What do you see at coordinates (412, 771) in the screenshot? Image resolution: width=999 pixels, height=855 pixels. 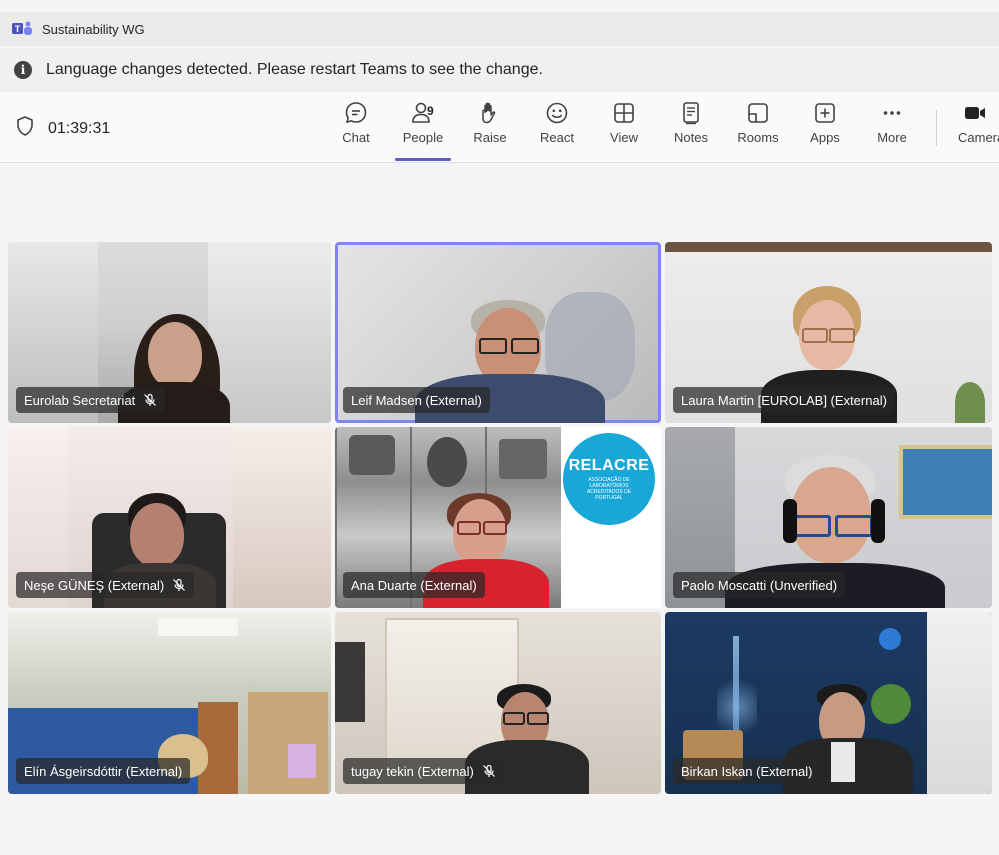 I see `participant-name: tugay tekin (External)` at bounding box center [412, 771].